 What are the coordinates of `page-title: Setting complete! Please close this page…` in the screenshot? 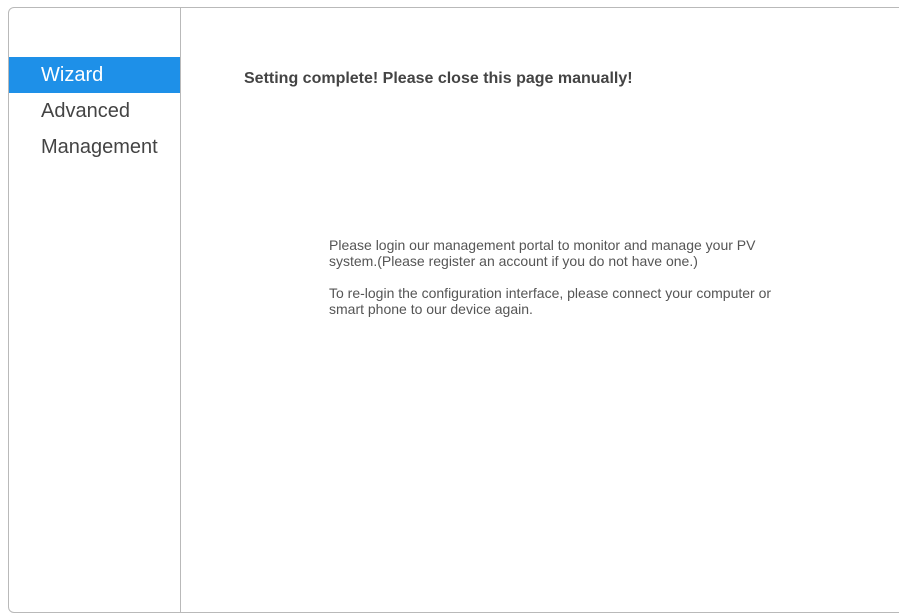 It's located at (438, 78).